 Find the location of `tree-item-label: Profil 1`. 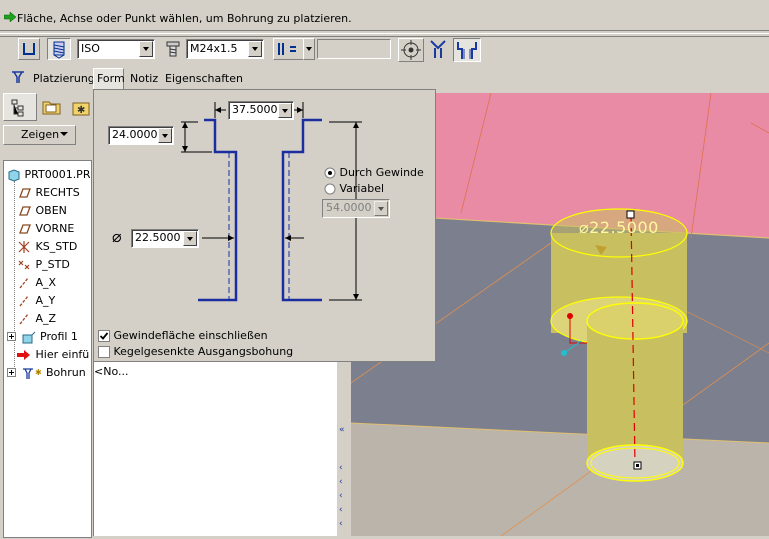

tree-item-label: Profil 1 is located at coordinates (59, 336).